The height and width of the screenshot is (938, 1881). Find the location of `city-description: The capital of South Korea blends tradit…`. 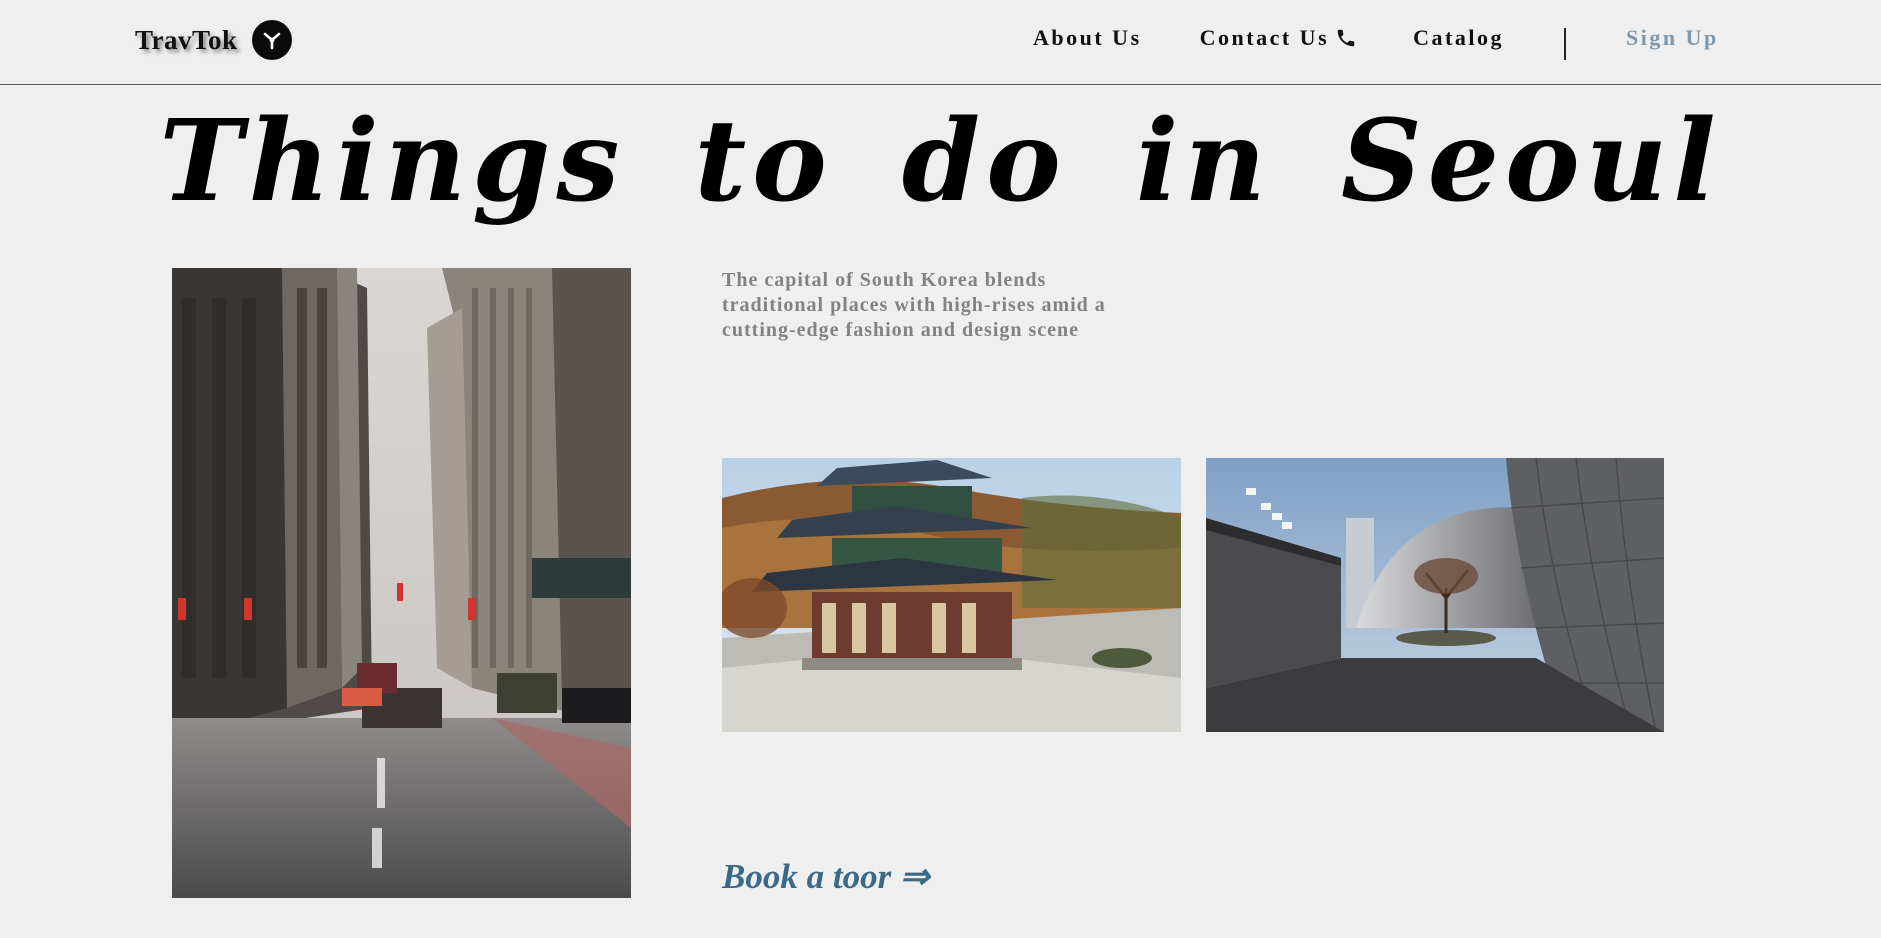

city-description: The capital of South Korea blends tradit… is located at coordinates (914, 305).